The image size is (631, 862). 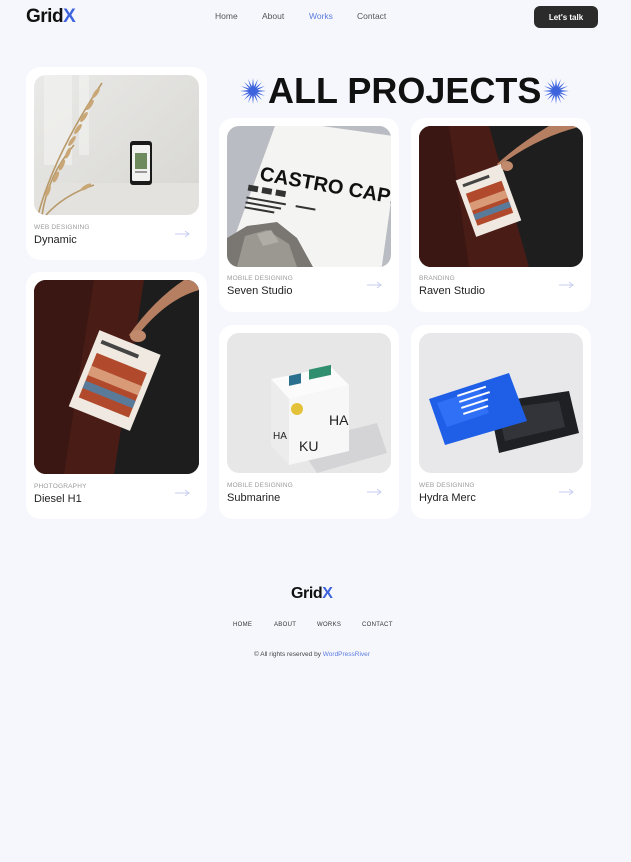 What do you see at coordinates (58, 499) in the screenshot?
I see `project-title: Diesel H1` at bounding box center [58, 499].